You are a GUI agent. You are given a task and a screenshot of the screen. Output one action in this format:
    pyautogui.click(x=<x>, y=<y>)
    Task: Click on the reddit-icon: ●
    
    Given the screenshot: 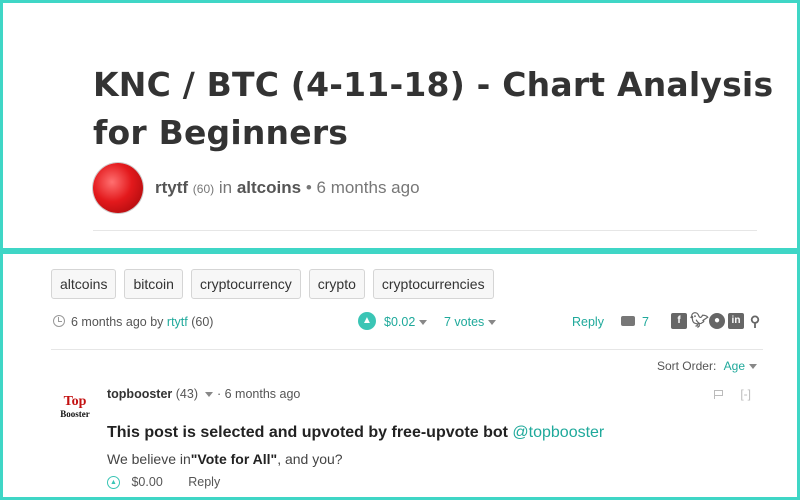 What is the action you would take?
    pyautogui.click(x=717, y=321)
    